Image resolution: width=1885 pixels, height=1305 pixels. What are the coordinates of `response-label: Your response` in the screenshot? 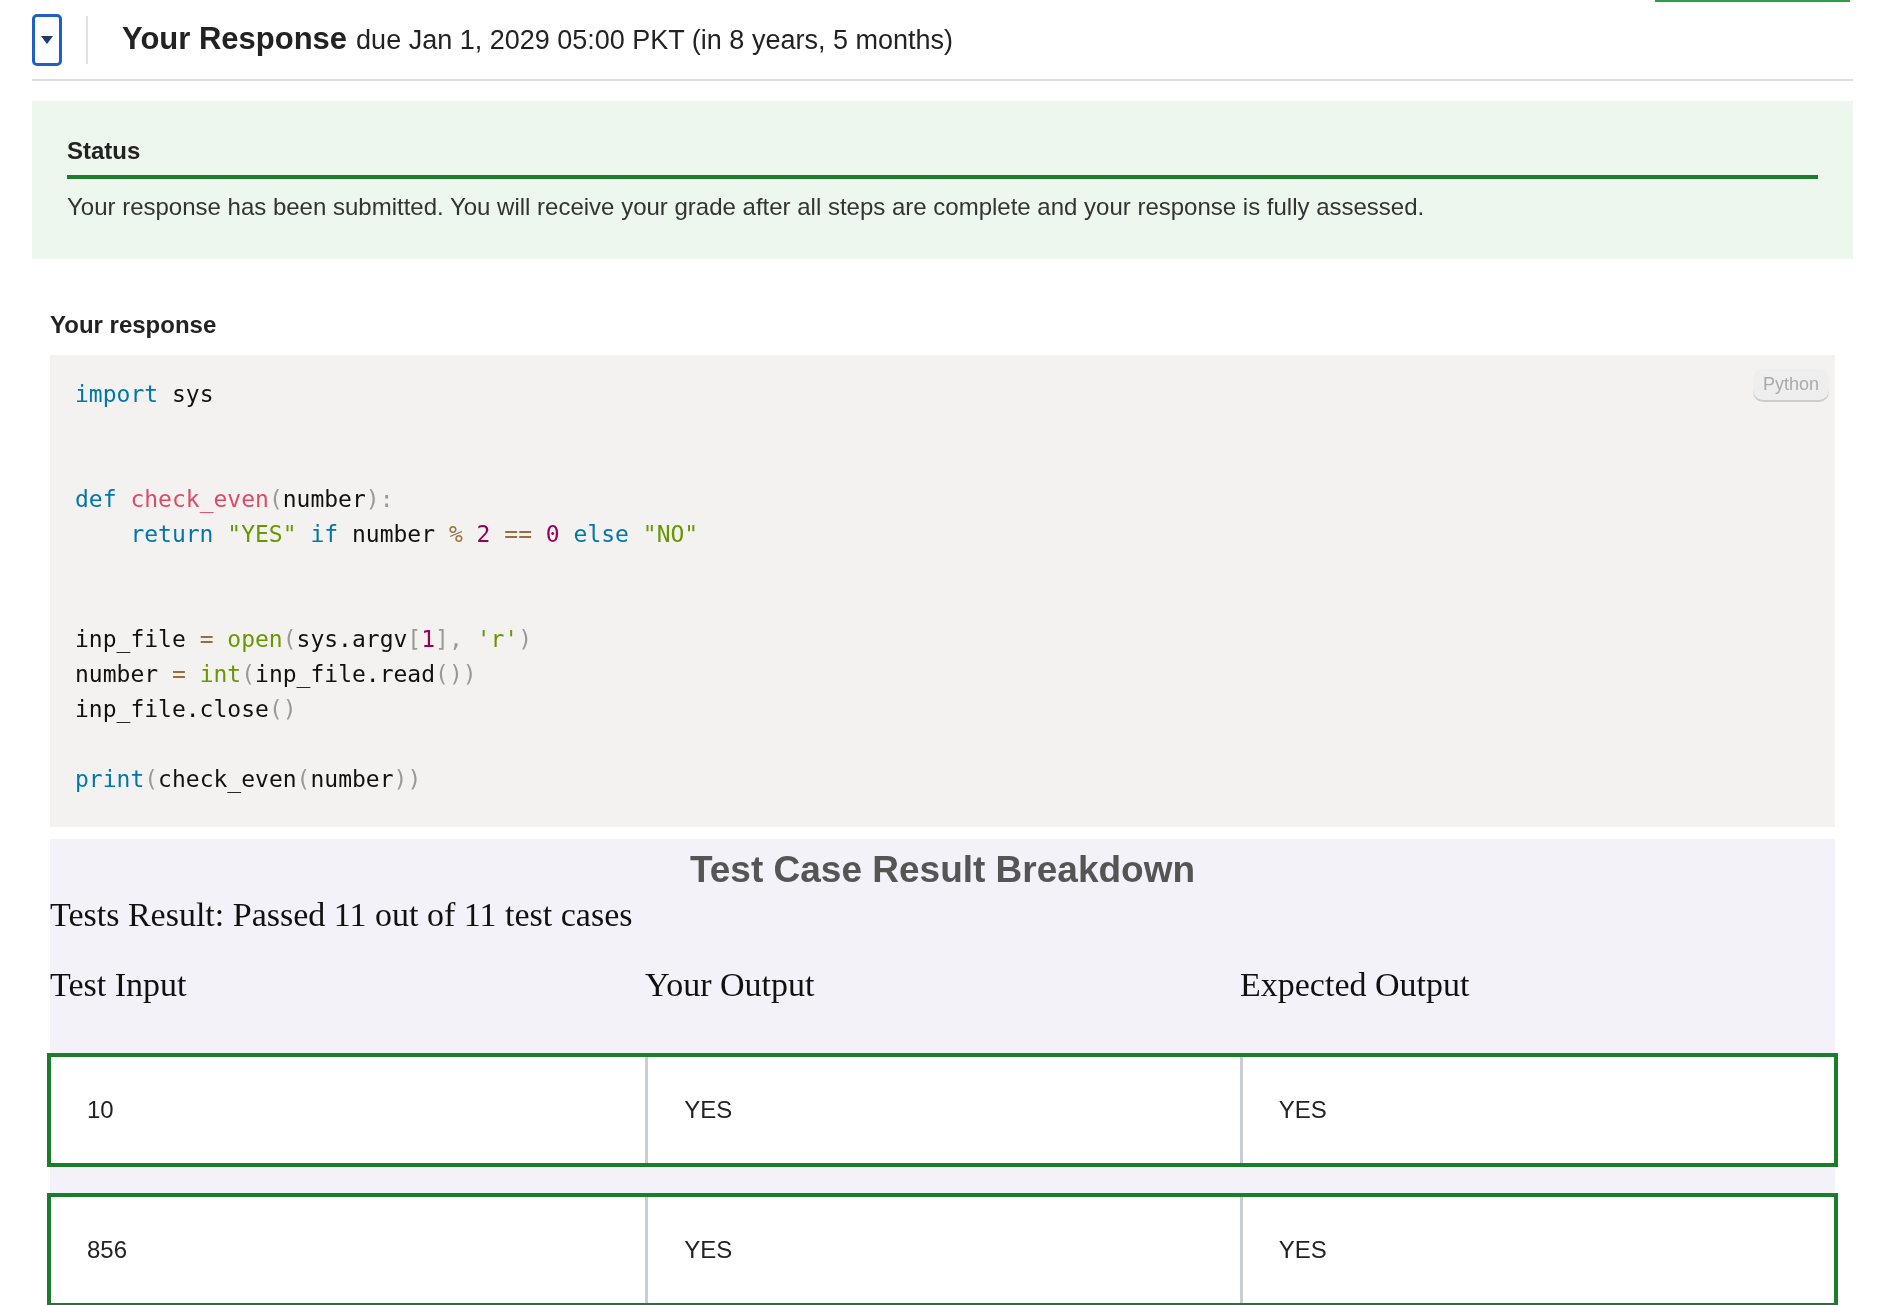 It's located at (134, 325).